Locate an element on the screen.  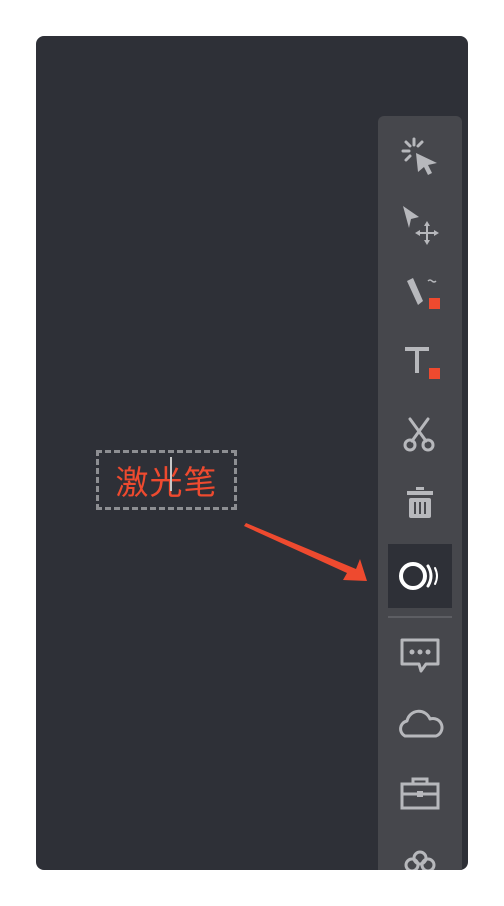
cut-tool is located at coordinates (420, 434).